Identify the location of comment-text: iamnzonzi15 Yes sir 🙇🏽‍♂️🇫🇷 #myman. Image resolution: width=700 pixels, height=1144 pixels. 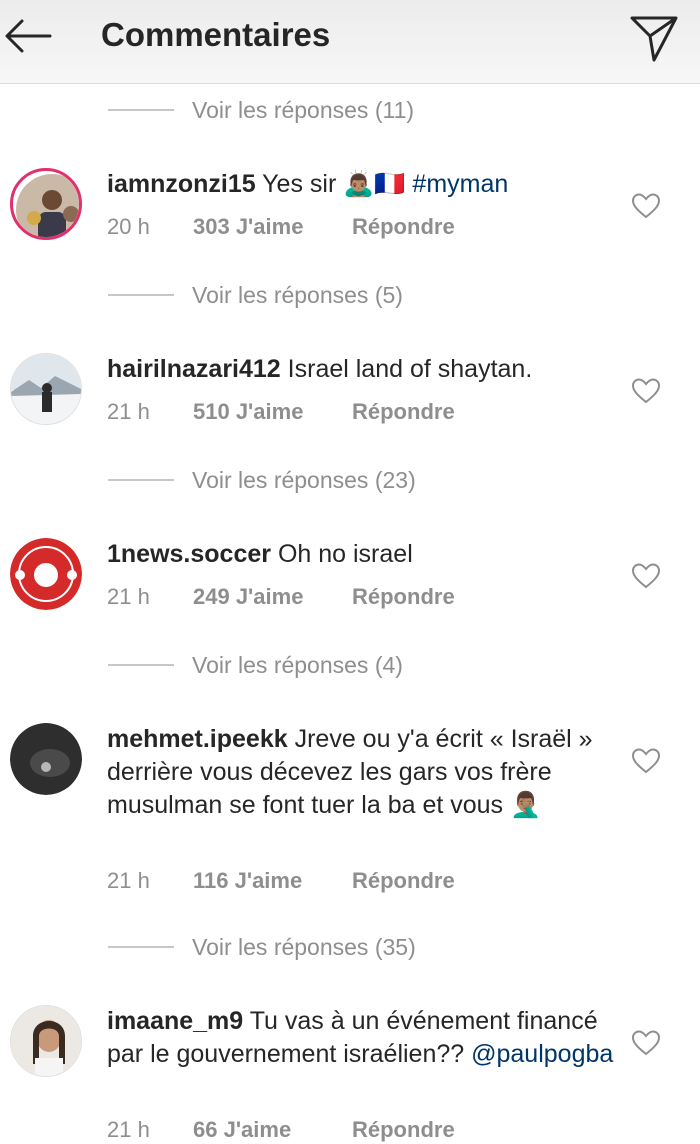
(362, 184).